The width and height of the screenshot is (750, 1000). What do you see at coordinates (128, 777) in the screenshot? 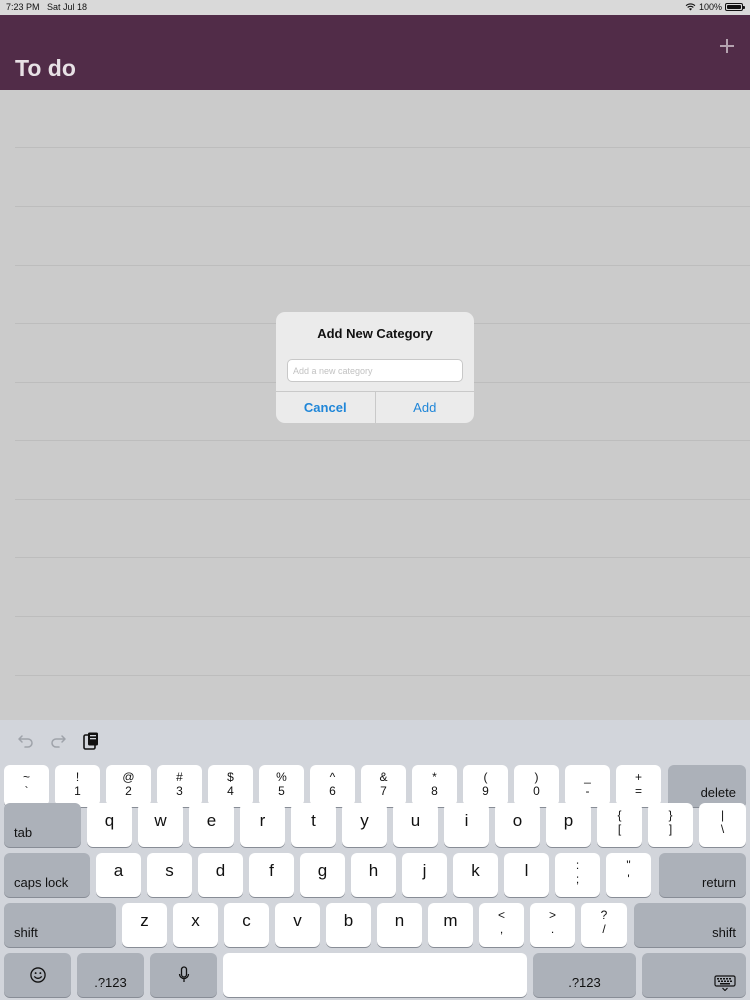
I see `key-top: @` at bounding box center [128, 777].